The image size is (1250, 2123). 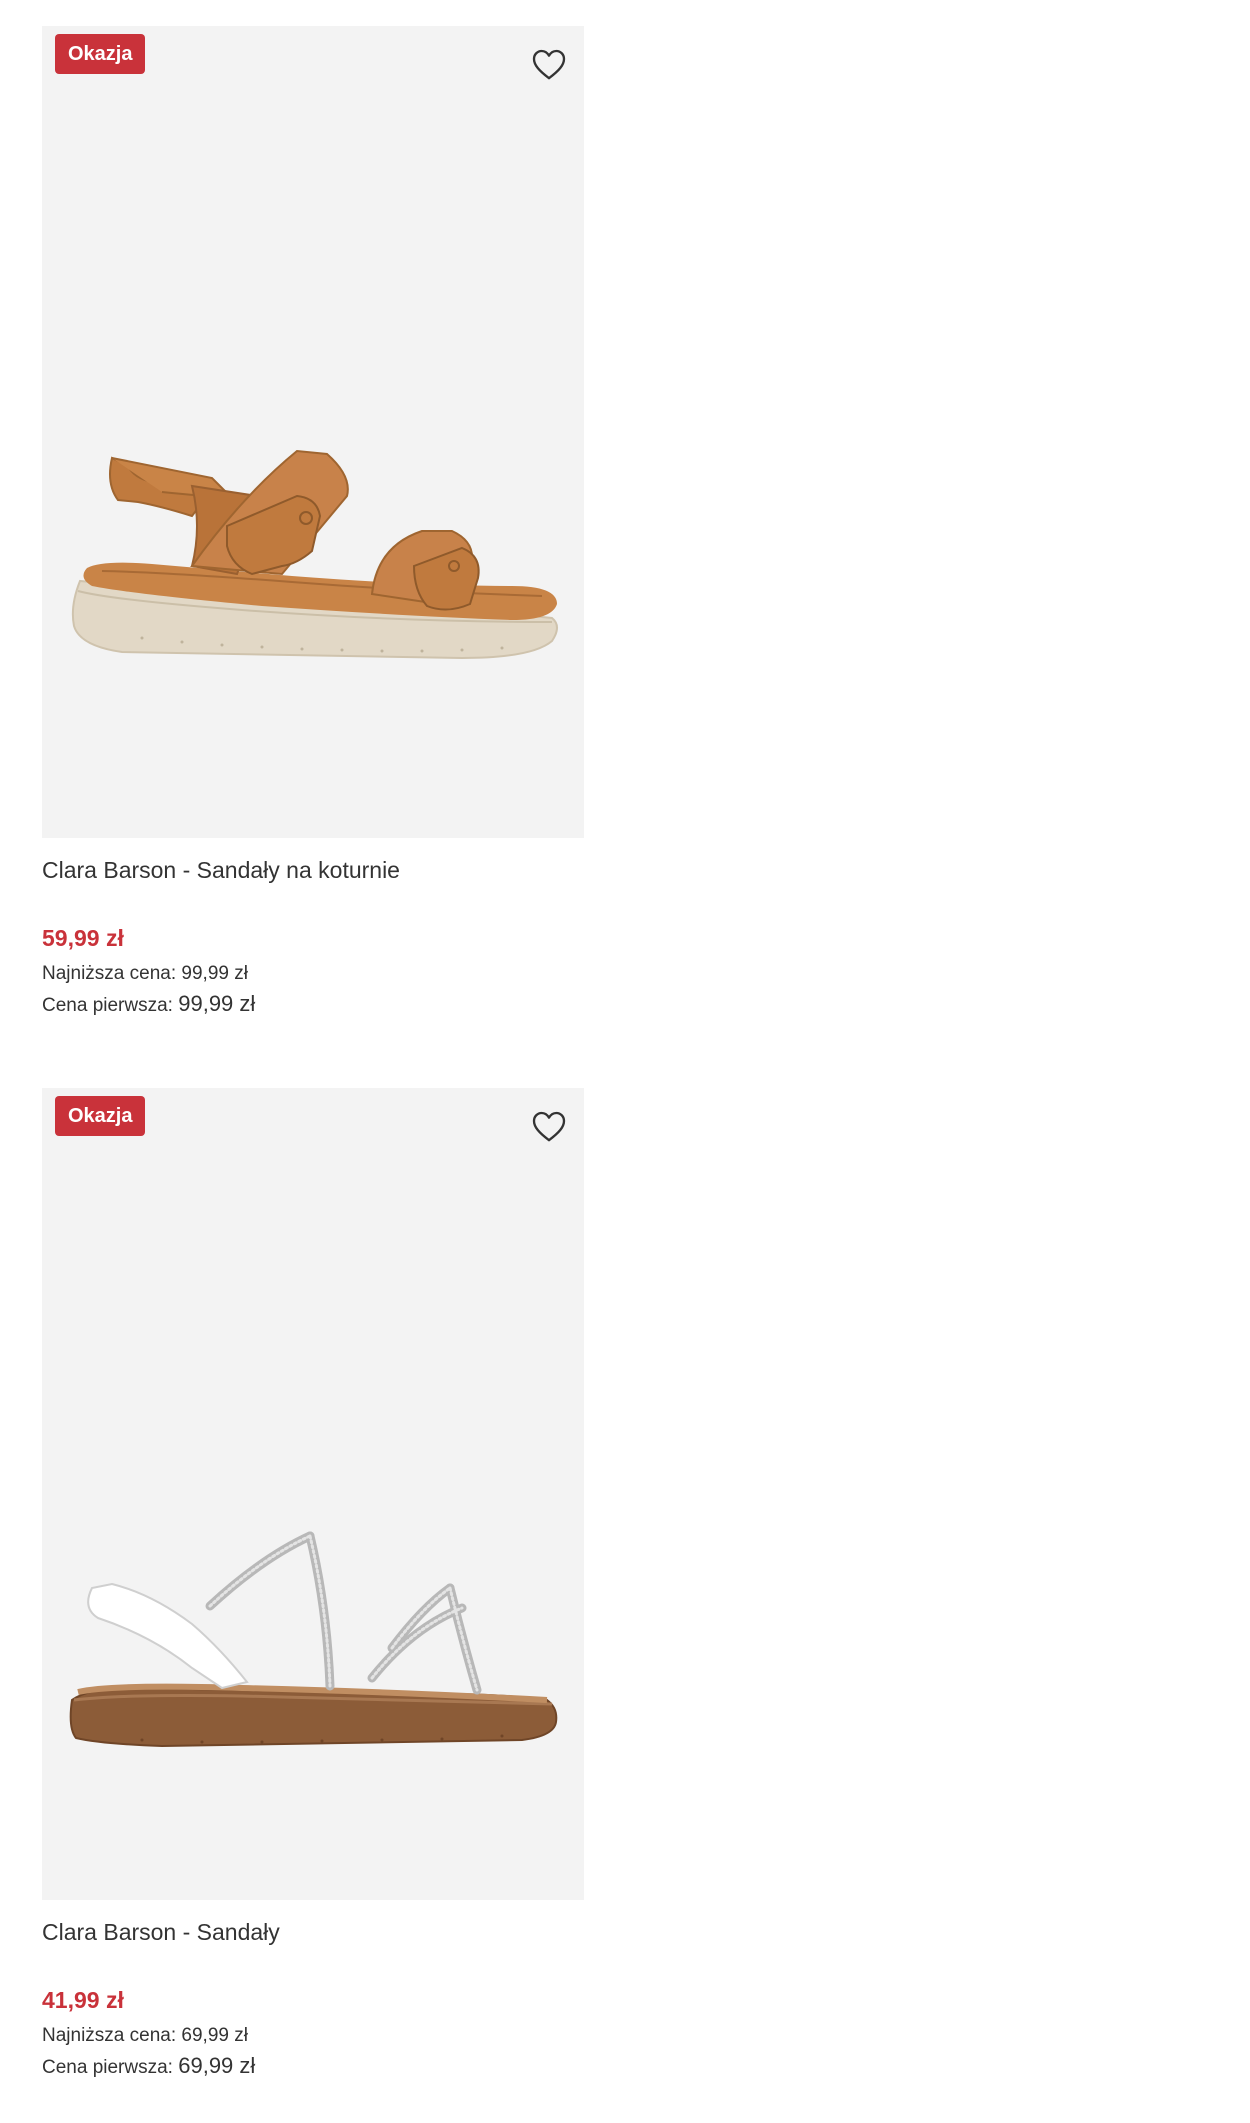 What do you see at coordinates (214, 973) in the screenshot?
I see `lowest-price-value: 99,99 zł` at bounding box center [214, 973].